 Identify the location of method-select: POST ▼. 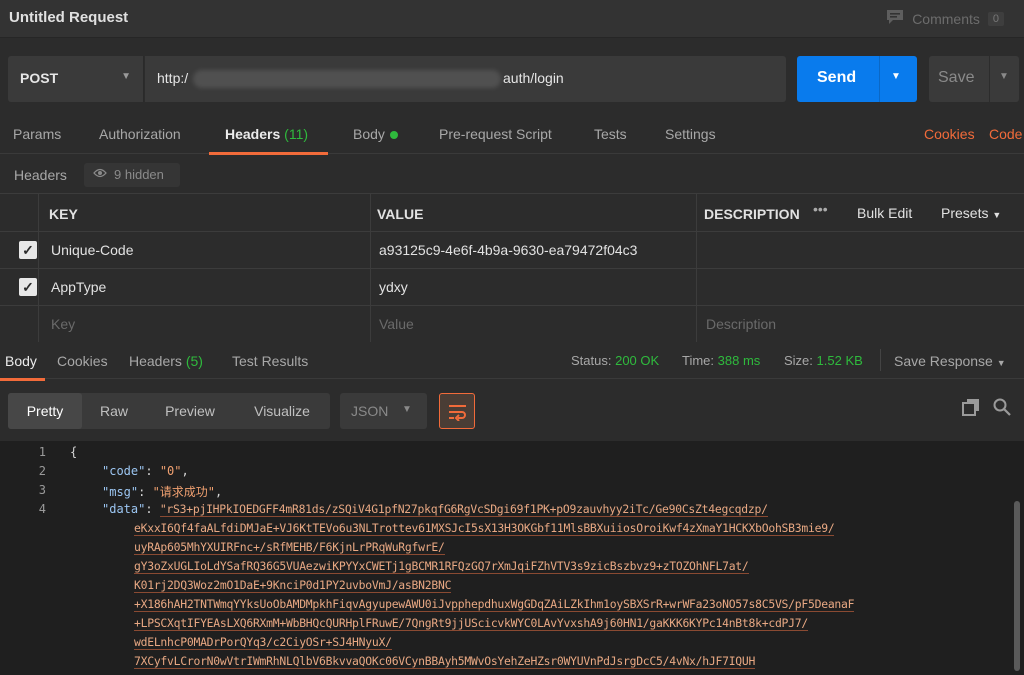
(76, 79).